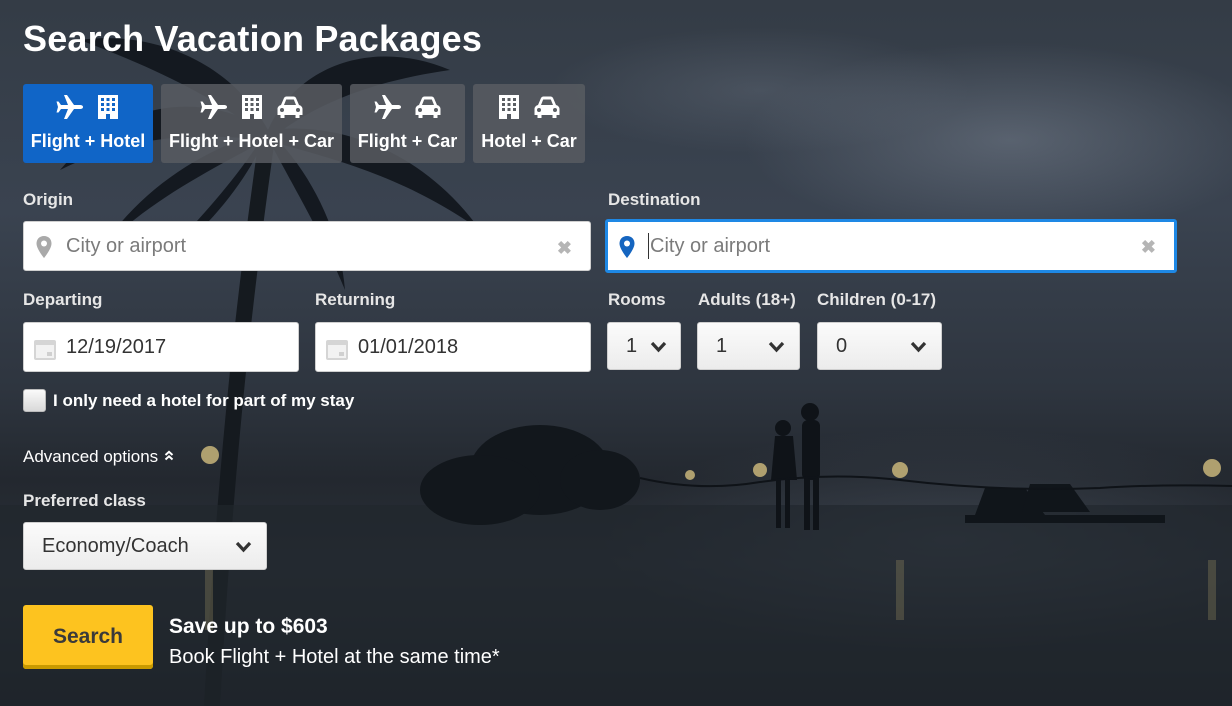 This screenshot has width=1232, height=706. Describe the element at coordinates (48, 199) in the screenshot. I see `origin-label: Origin` at that location.